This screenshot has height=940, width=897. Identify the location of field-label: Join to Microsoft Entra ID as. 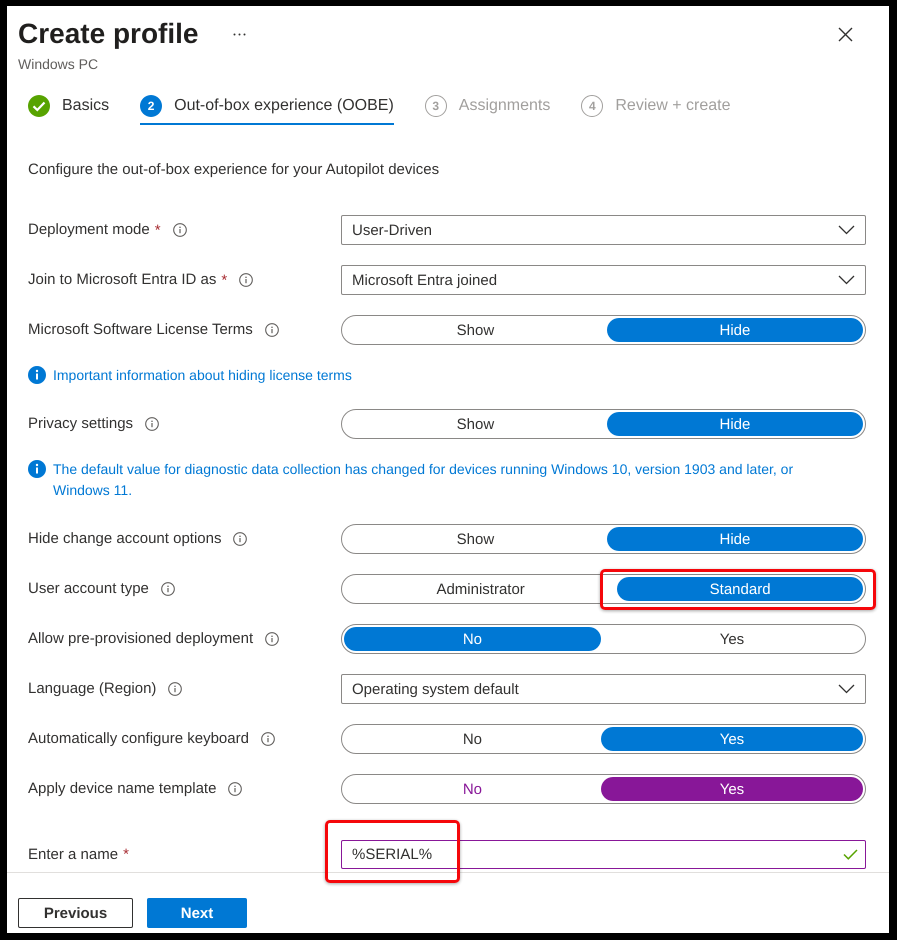
(122, 280).